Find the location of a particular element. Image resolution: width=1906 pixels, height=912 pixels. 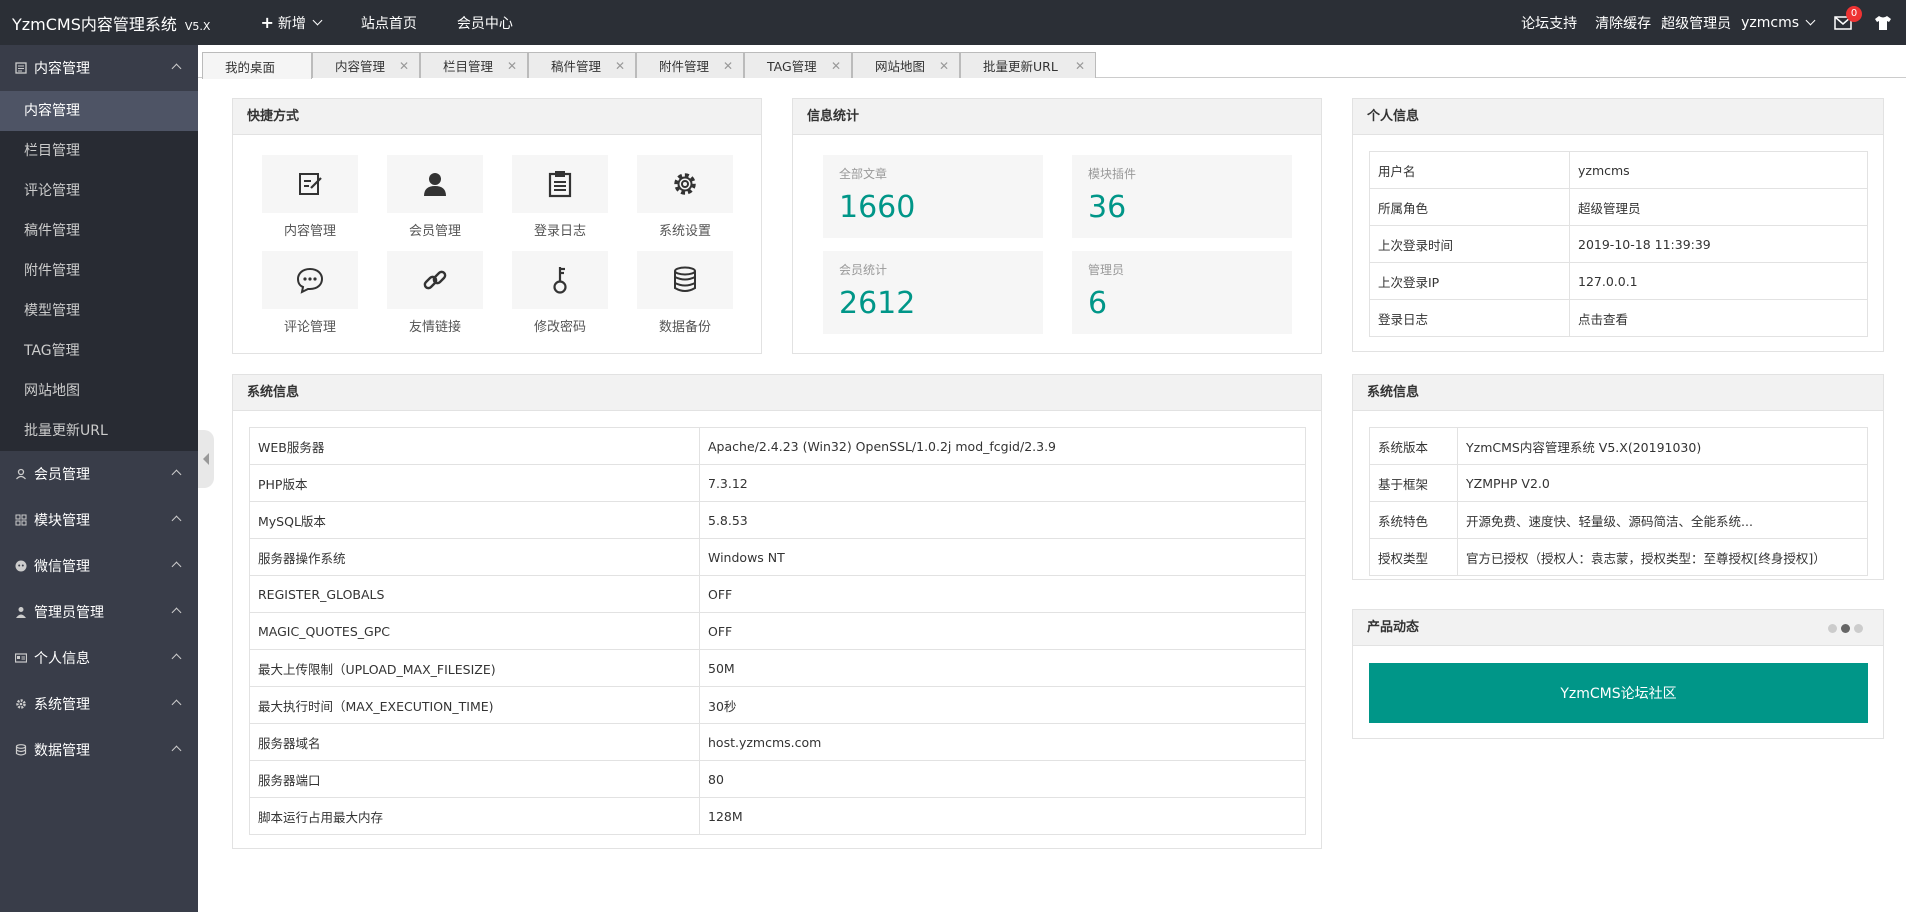

carousel-indicator is located at coordinates (1843, 628).